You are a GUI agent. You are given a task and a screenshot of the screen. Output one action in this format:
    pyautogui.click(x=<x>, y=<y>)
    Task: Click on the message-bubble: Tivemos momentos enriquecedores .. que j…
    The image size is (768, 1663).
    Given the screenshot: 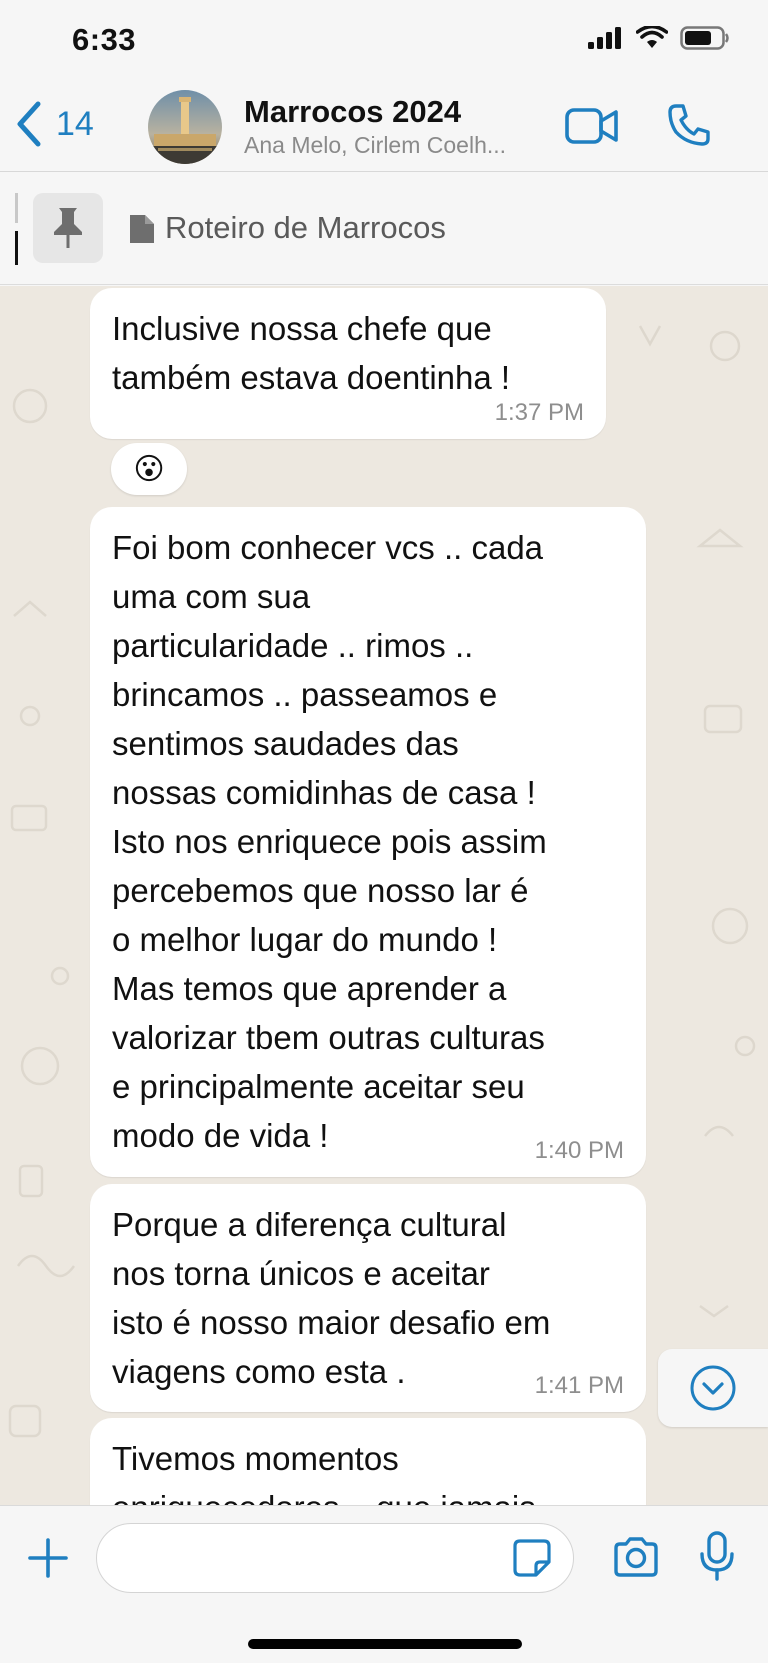 What is the action you would take?
    pyautogui.click(x=368, y=1461)
    